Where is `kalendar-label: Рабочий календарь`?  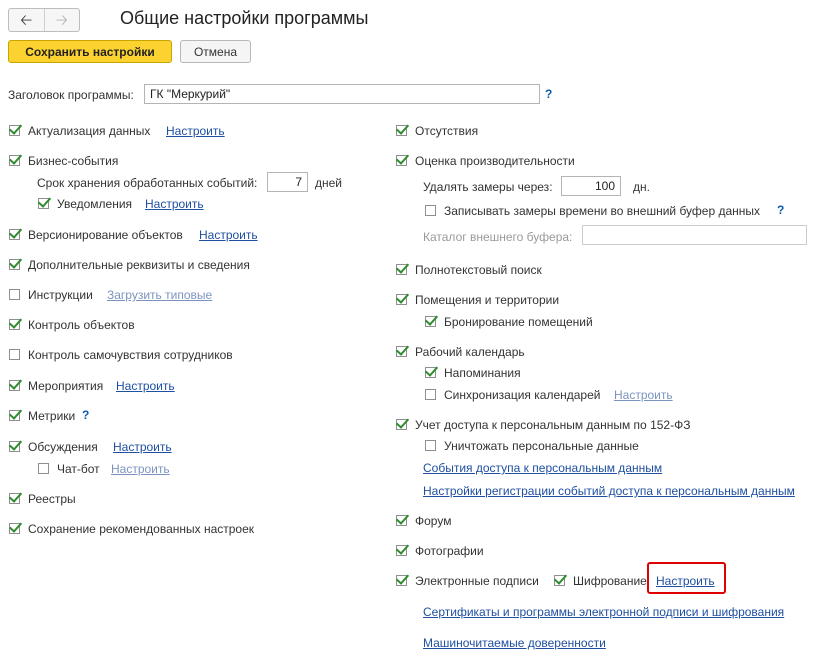 kalendar-label: Рабочий календарь is located at coordinates (470, 352).